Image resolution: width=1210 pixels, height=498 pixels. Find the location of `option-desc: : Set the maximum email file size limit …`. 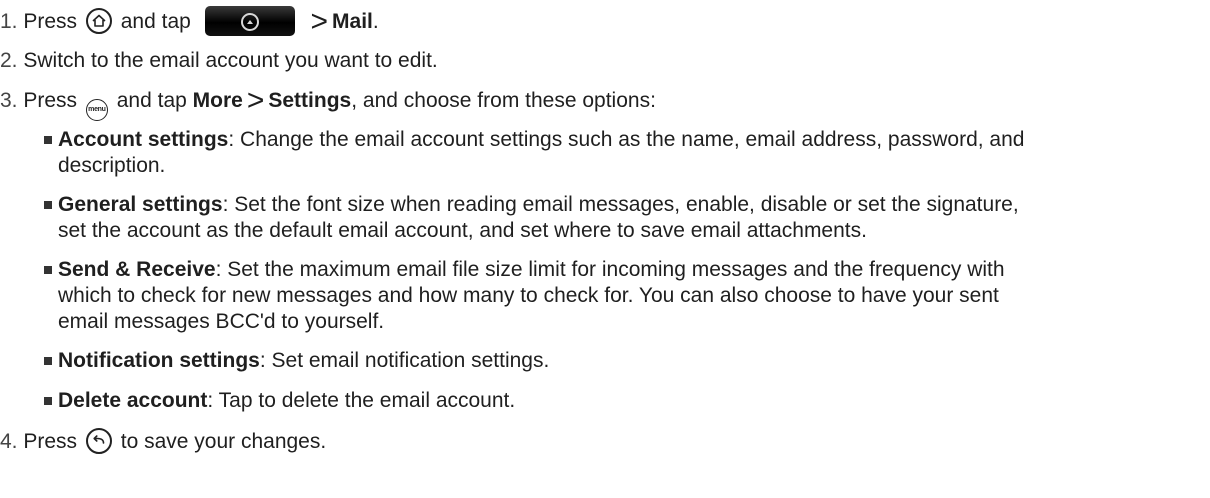

option-desc: : Set the maximum email file size limit … is located at coordinates (610, 269).